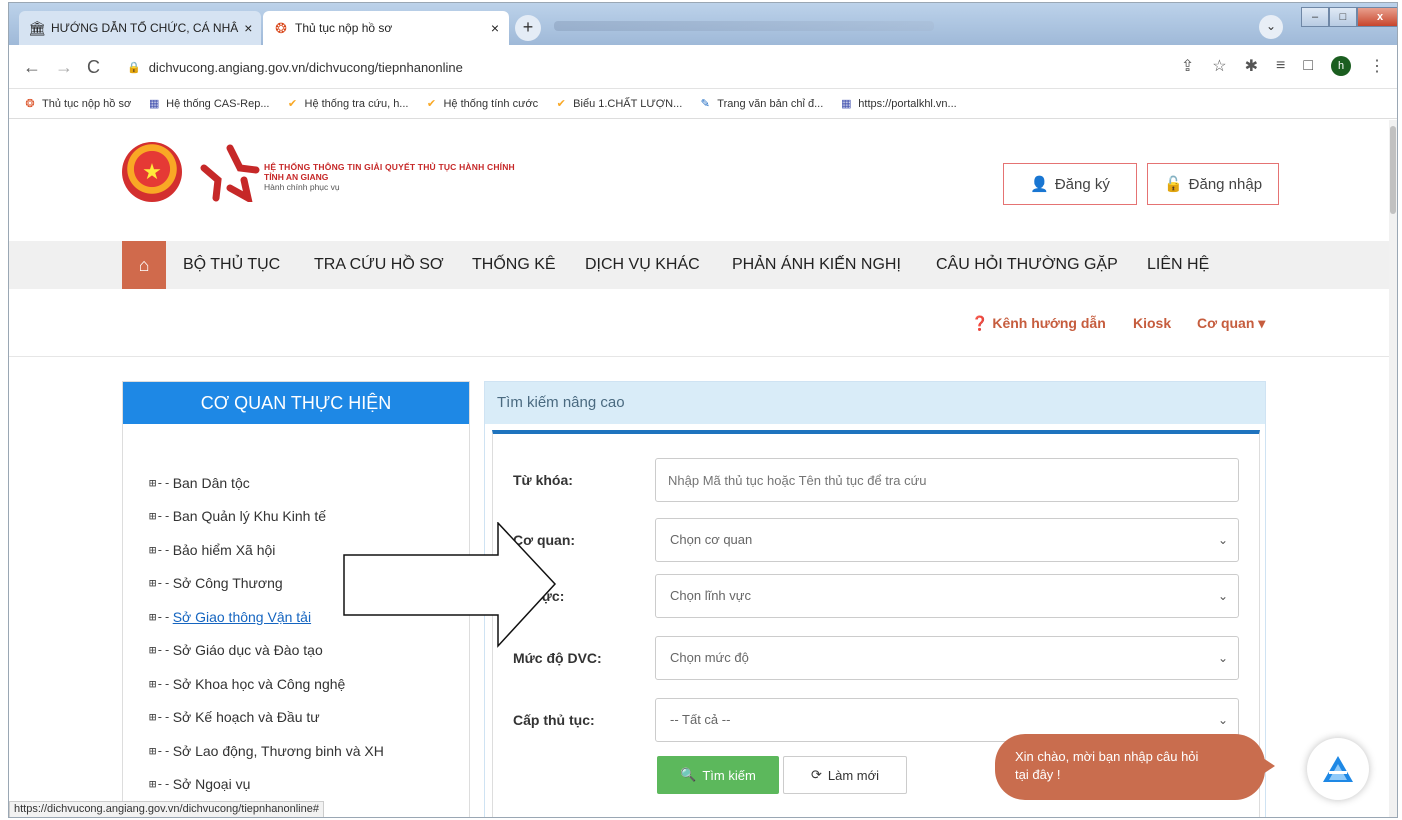 The width and height of the screenshot is (1402, 820). What do you see at coordinates (144, 265) in the screenshot?
I see `home-icon: ⌂` at bounding box center [144, 265].